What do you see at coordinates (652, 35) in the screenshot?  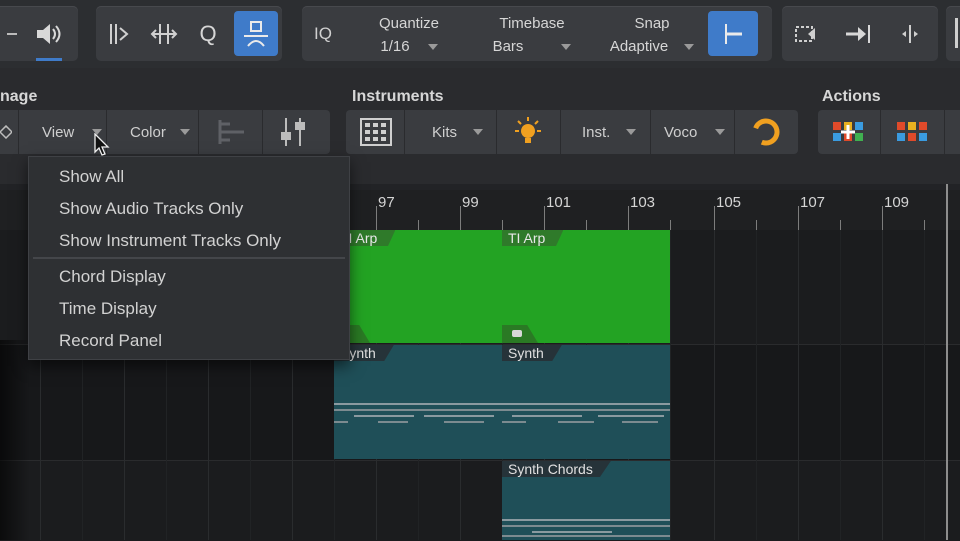 I see `snap-selector: Snap Adaptive` at bounding box center [652, 35].